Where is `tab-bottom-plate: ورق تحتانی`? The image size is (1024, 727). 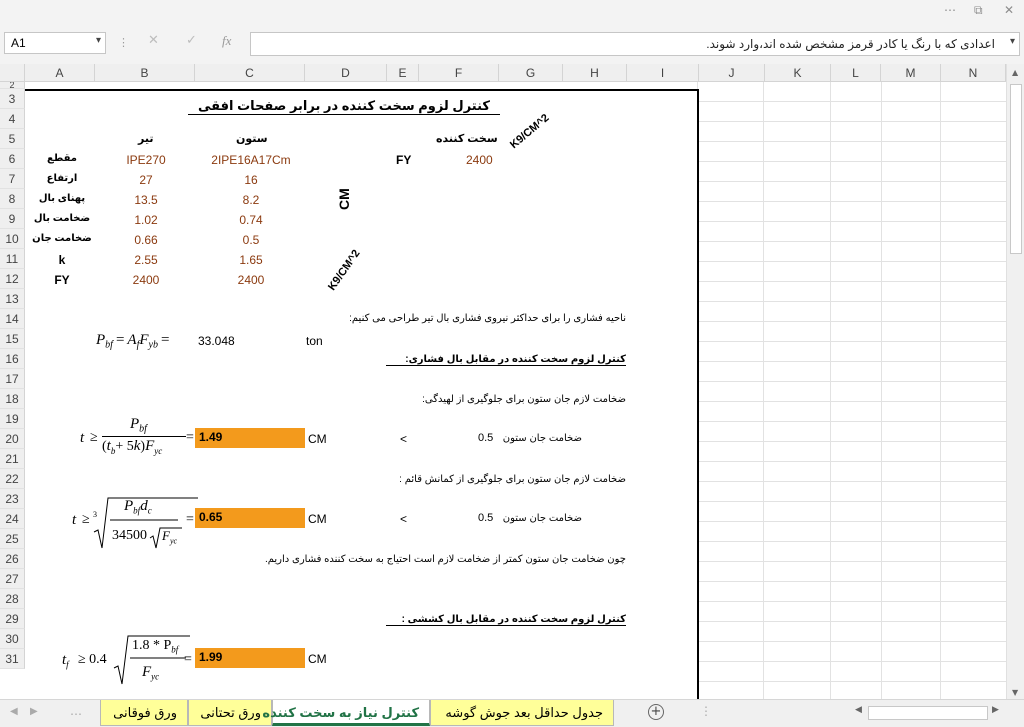 tab-bottom-plate: ورق تحتانی is located at coordinates (230, 713).